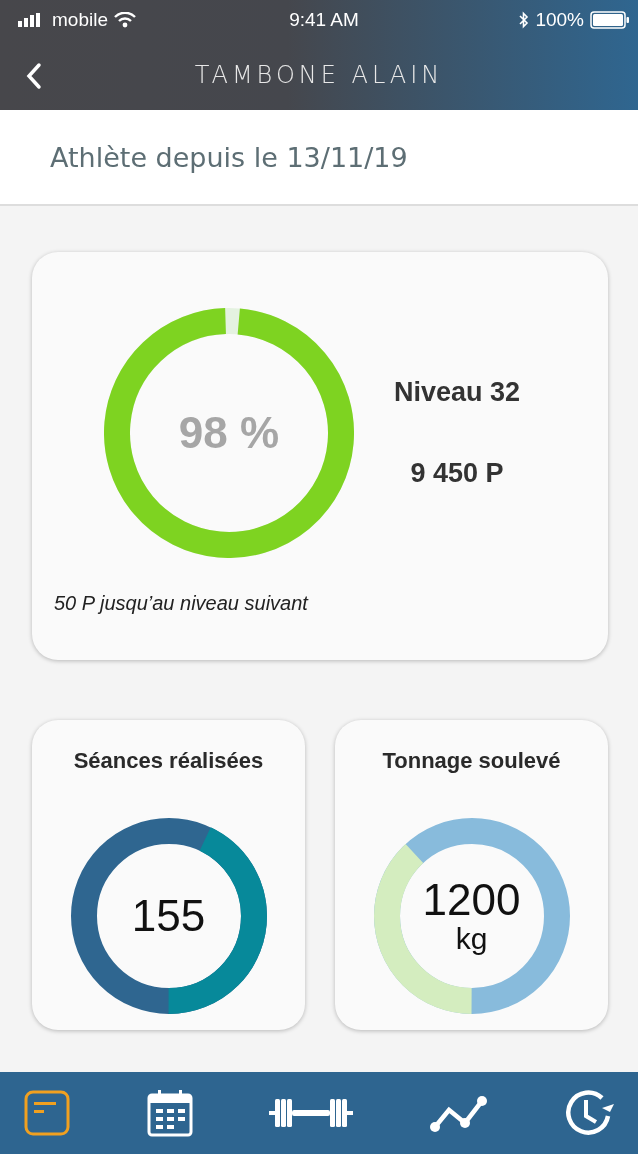  I want to click on points-value: 9 450 P, so click(457, 473).